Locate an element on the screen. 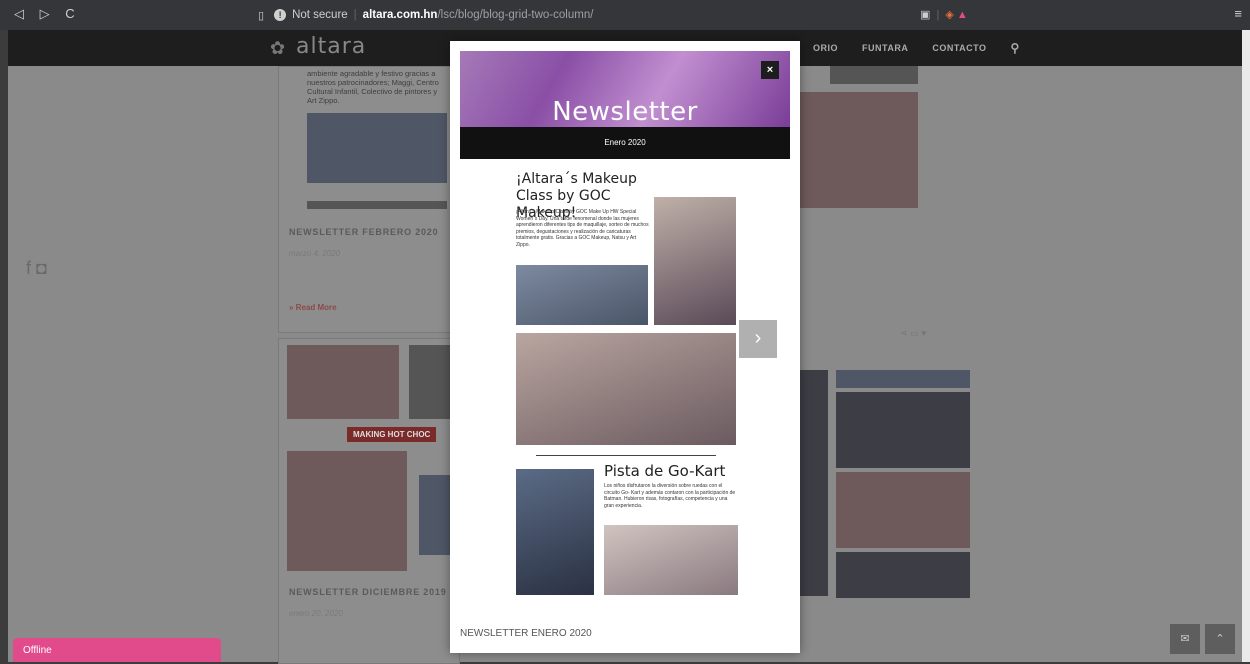  card-title: NEWSLETTER DICIEMBRE 2019 is located at coordinates (368, 592).